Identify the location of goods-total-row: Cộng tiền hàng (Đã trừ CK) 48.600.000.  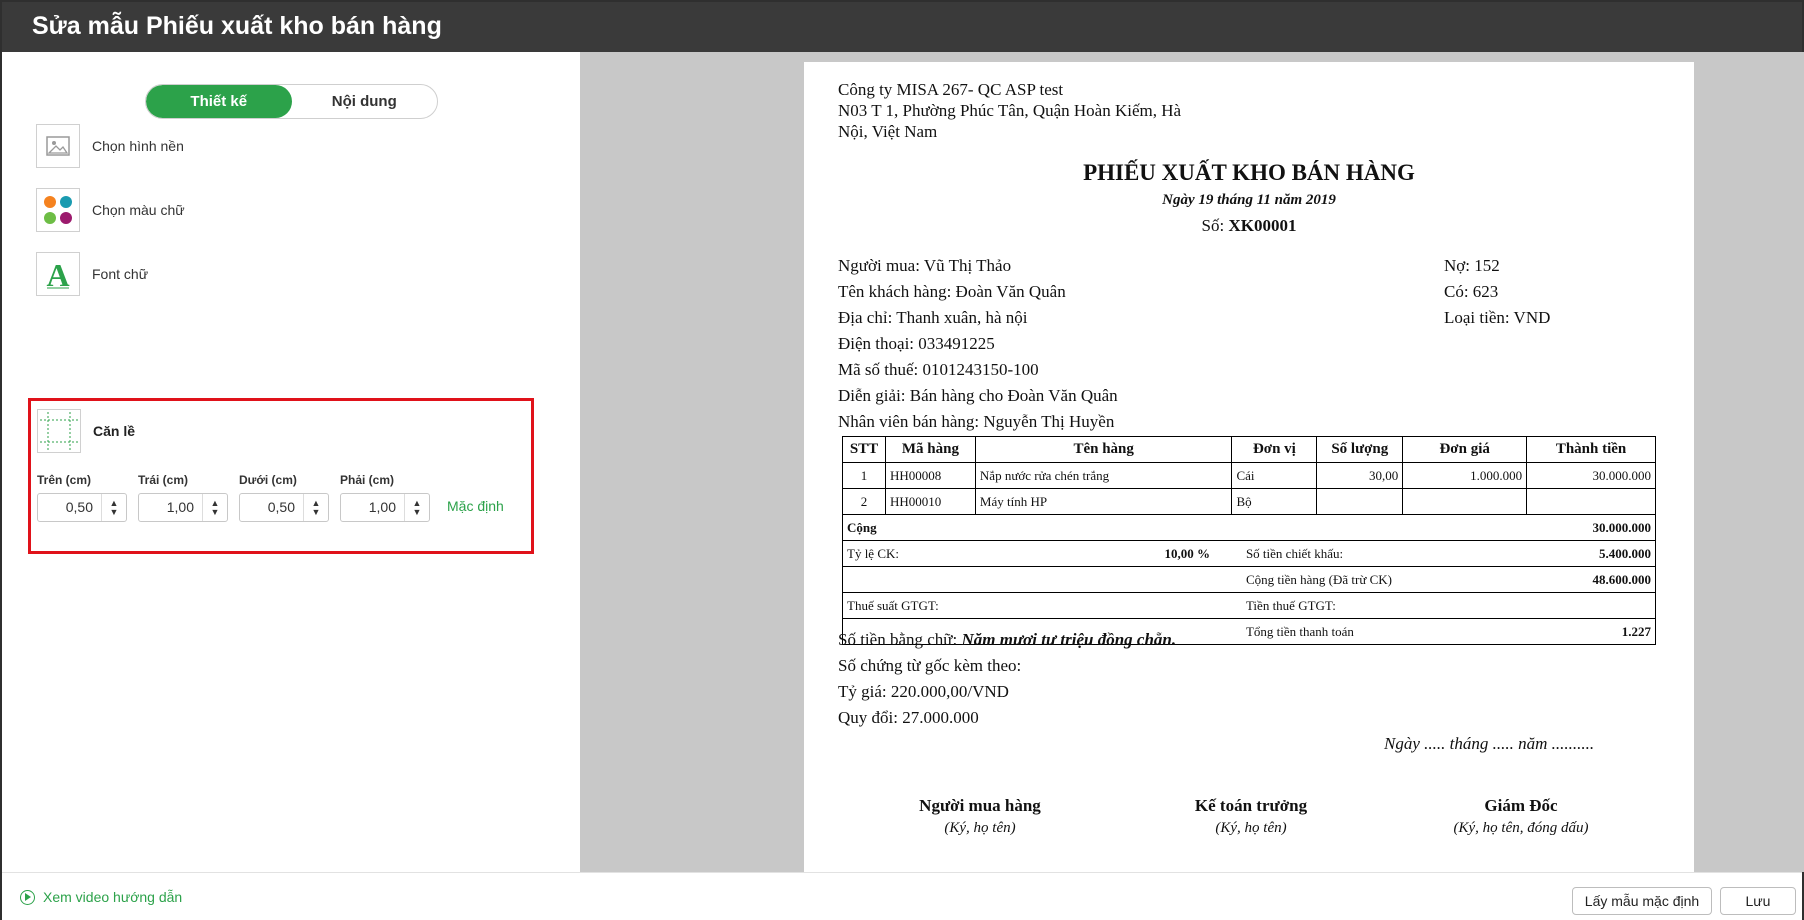
(1248, 579).